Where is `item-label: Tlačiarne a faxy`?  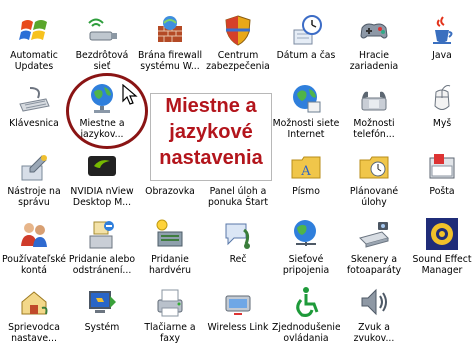 item-label: Tlačiarne a faxy is located at coordinates (170, 333).